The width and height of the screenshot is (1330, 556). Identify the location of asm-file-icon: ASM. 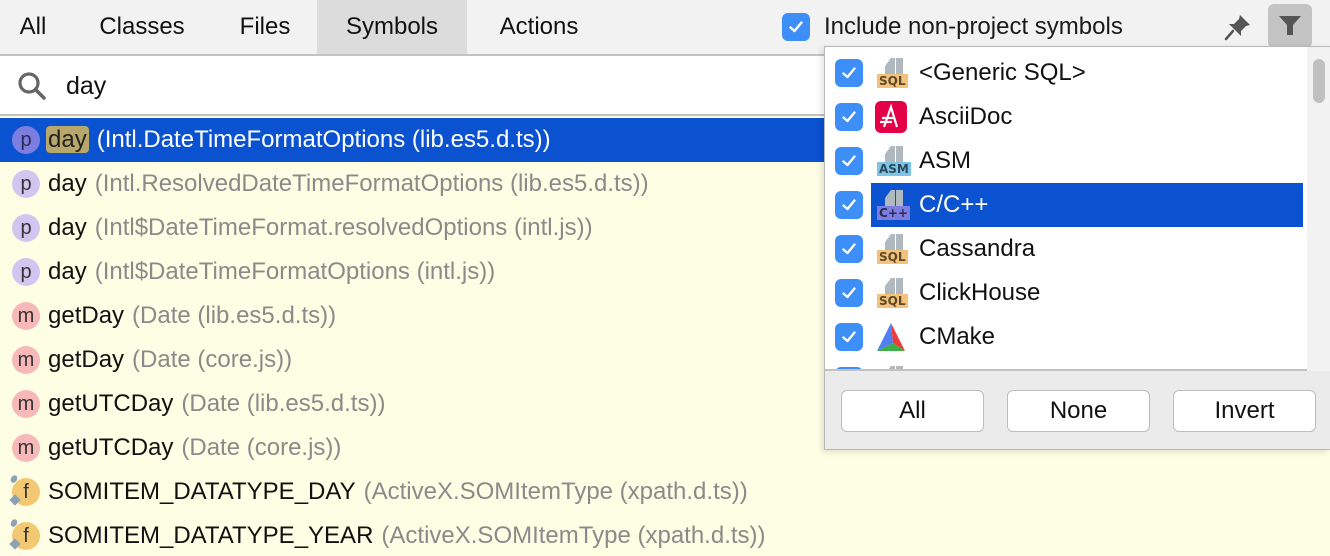
(893, 161).